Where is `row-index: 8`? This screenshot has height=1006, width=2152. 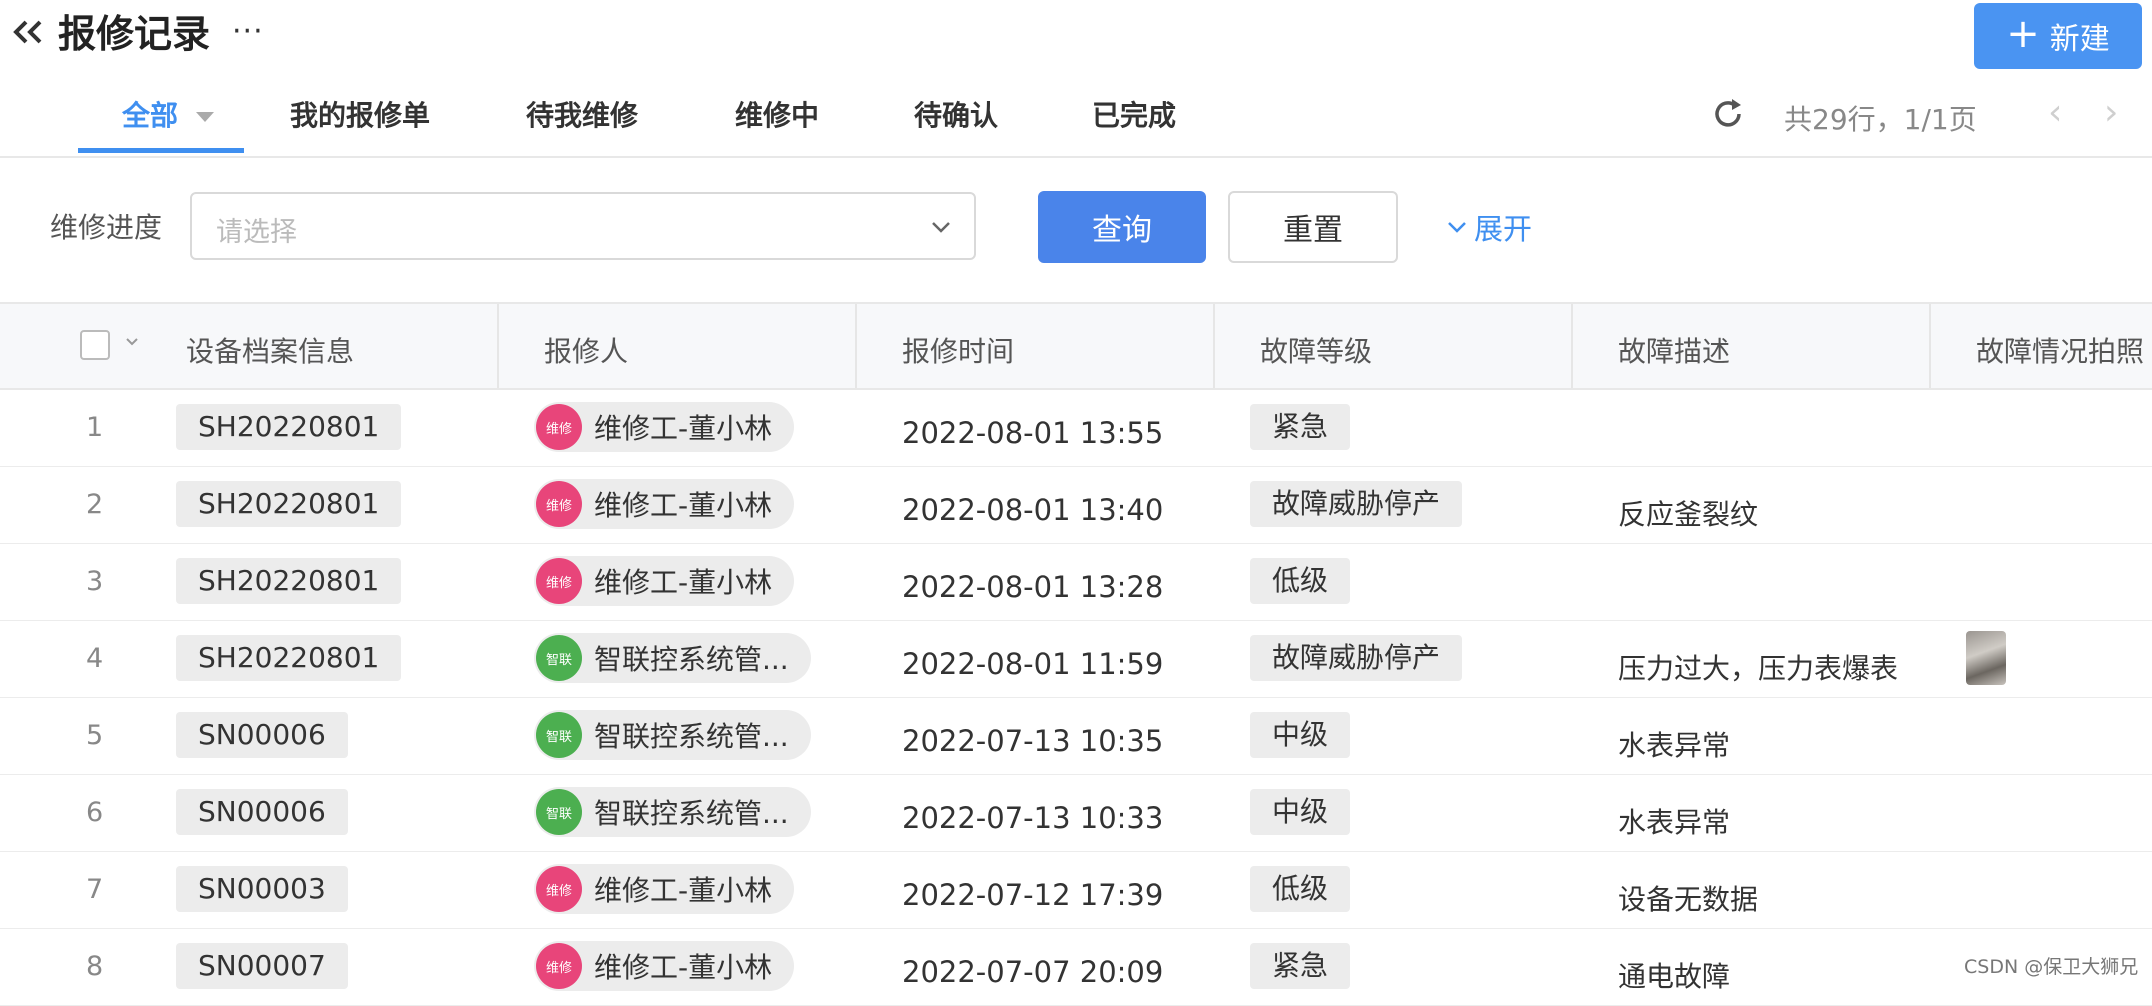 row-index: 8 is located at coordinates (95, 966).